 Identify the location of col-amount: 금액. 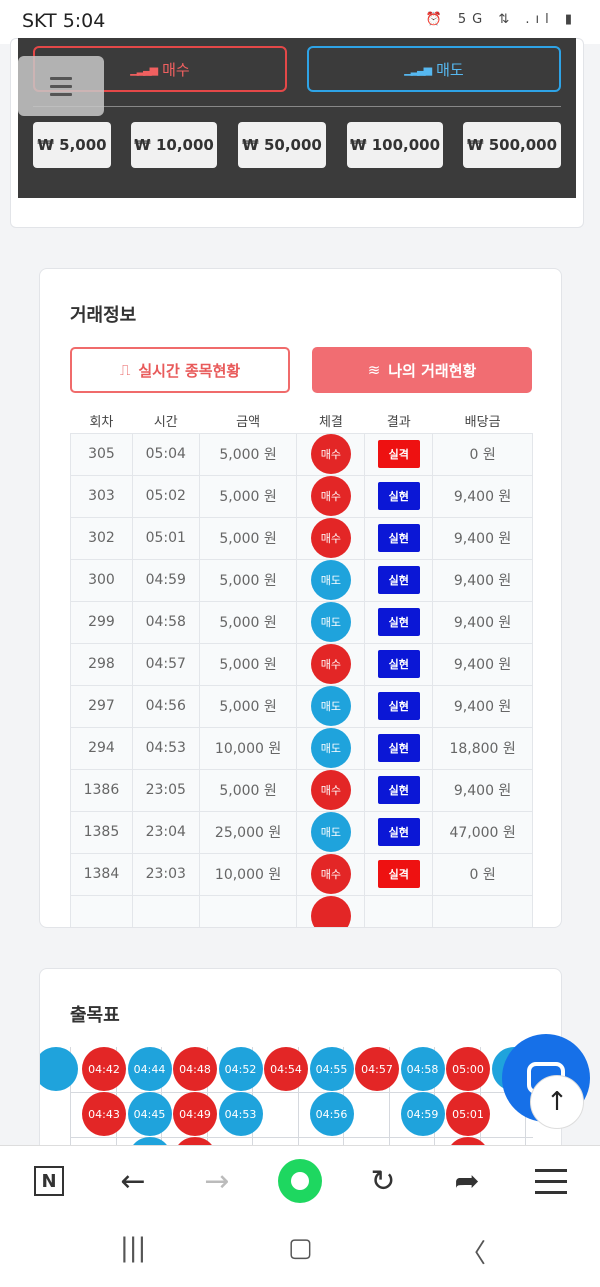
(248, 423).